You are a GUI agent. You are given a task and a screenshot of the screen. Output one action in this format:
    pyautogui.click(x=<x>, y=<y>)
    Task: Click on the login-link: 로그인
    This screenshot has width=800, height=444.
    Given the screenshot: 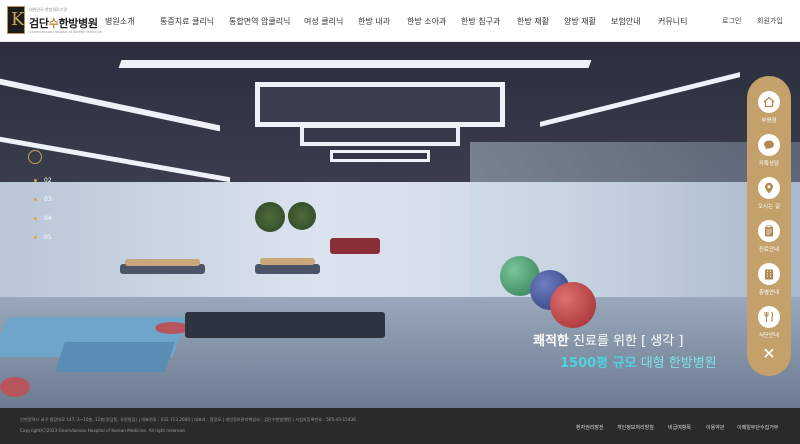 What is the action you would take?
    pyautogui.click(x=731, y=21)
    